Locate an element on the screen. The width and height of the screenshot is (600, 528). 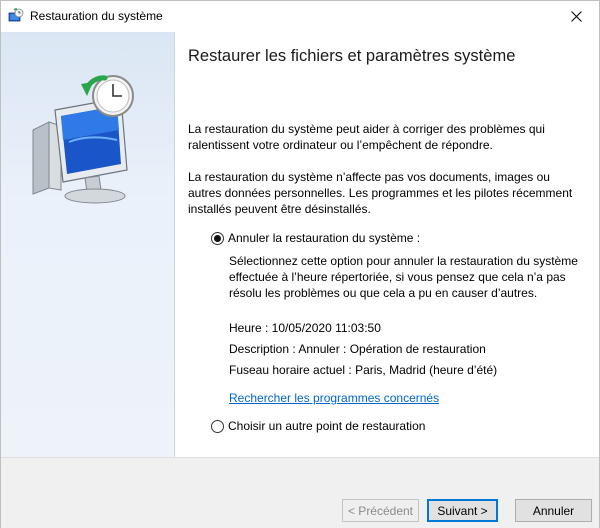
system-restore-icon is located at coordinates (16, 15).